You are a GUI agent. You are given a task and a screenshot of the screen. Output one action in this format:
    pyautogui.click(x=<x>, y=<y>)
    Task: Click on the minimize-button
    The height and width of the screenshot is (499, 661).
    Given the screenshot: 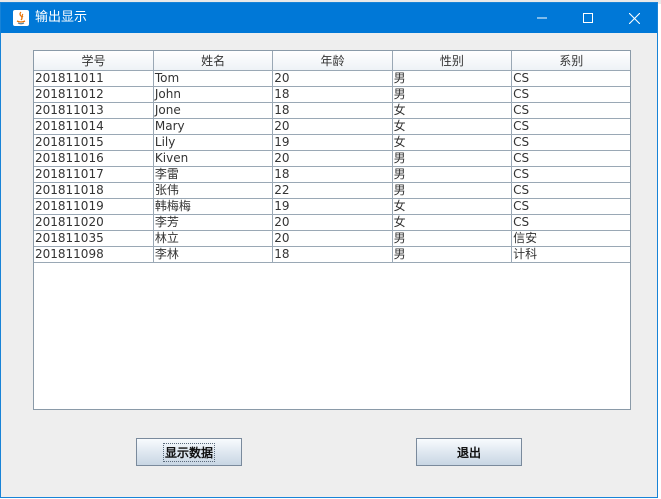 What is the action you would take?
    pyautogui.click(x=542, y=18)
    